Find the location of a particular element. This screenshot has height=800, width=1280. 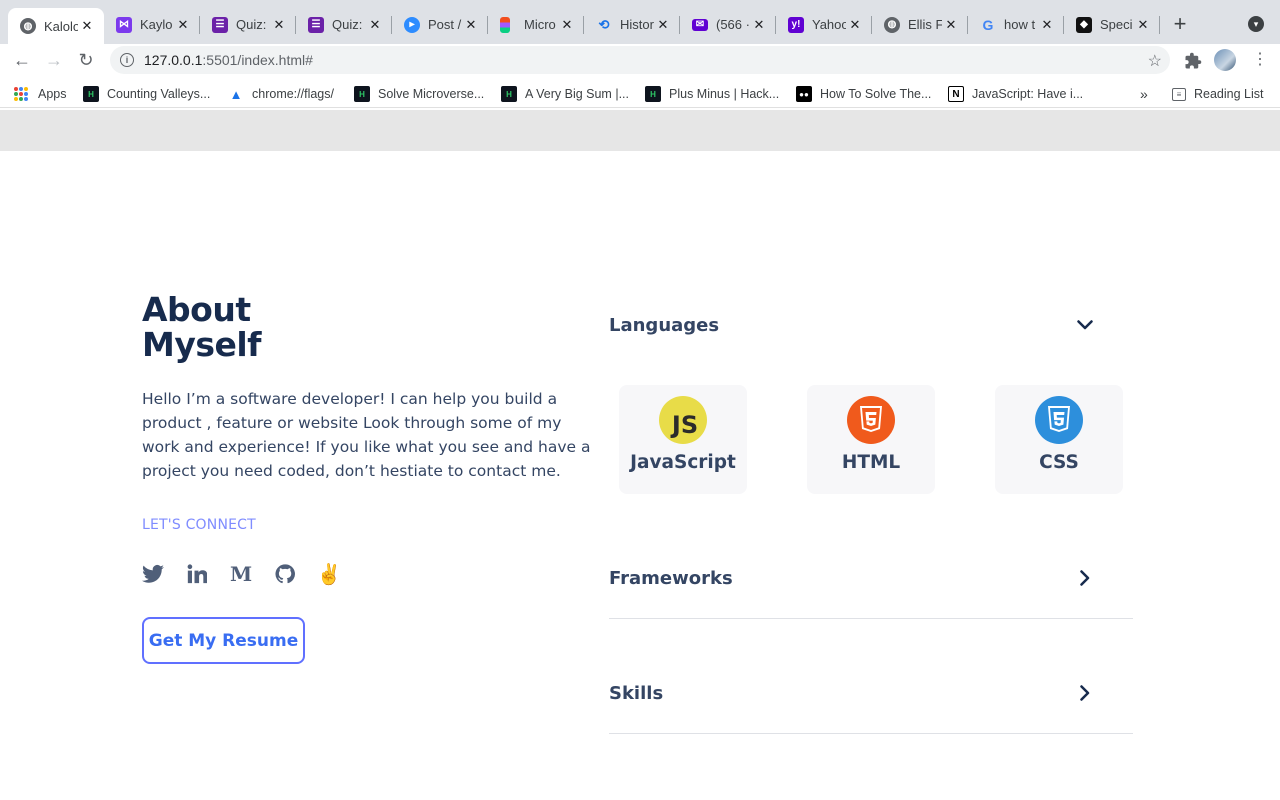

frameworks-label: Frameworks is located at coordinates (671, 578).